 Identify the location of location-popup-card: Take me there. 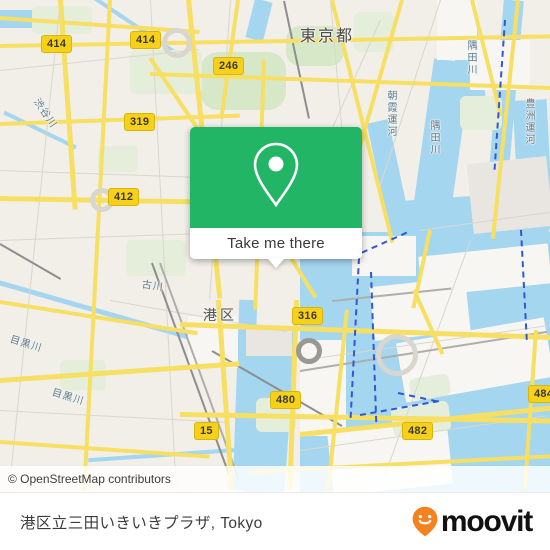
(276, 197).